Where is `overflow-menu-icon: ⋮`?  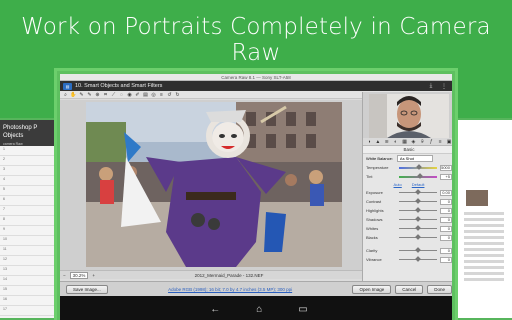 overflow-menu-icon: ⋮ is located at coordinates (444, 86).